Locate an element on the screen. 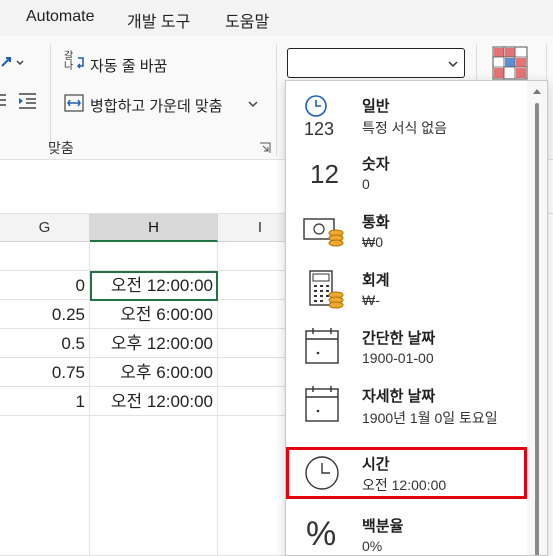 This screenshot has height=556, width=553. format-option-percent: % 백분율 0% is located at coordinates (406, 530).